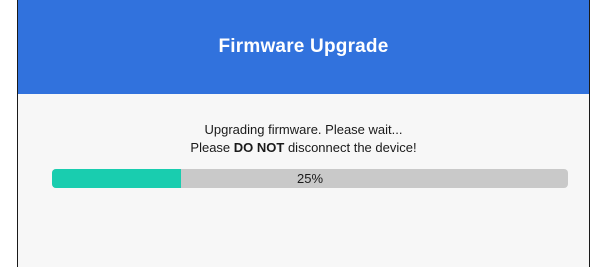  I want to click on dialog-title: Firmware Upgrade, so click(303, 46).